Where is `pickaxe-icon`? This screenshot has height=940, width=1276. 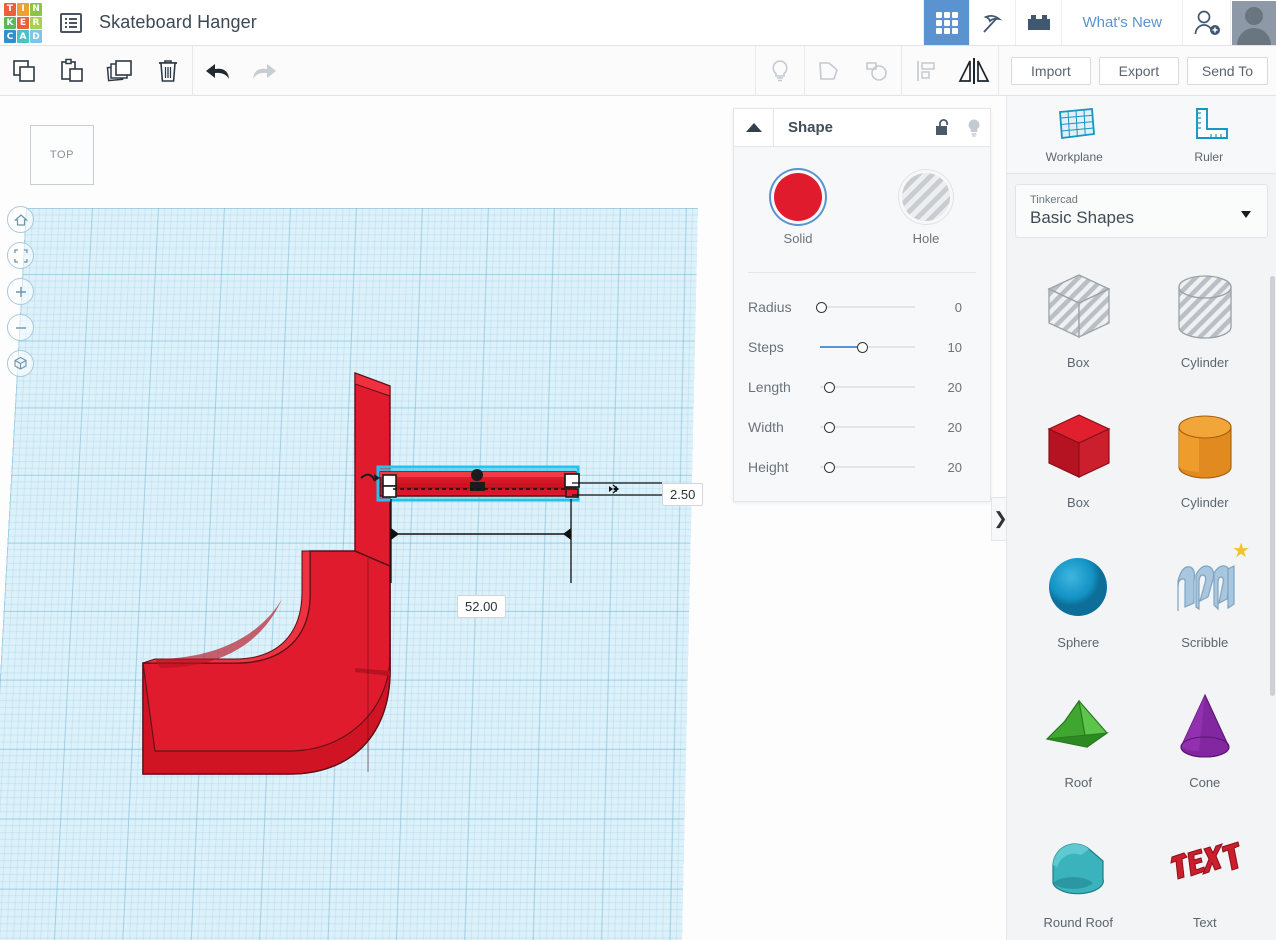
pickaxe-icon is located at coordinates (993, 23).